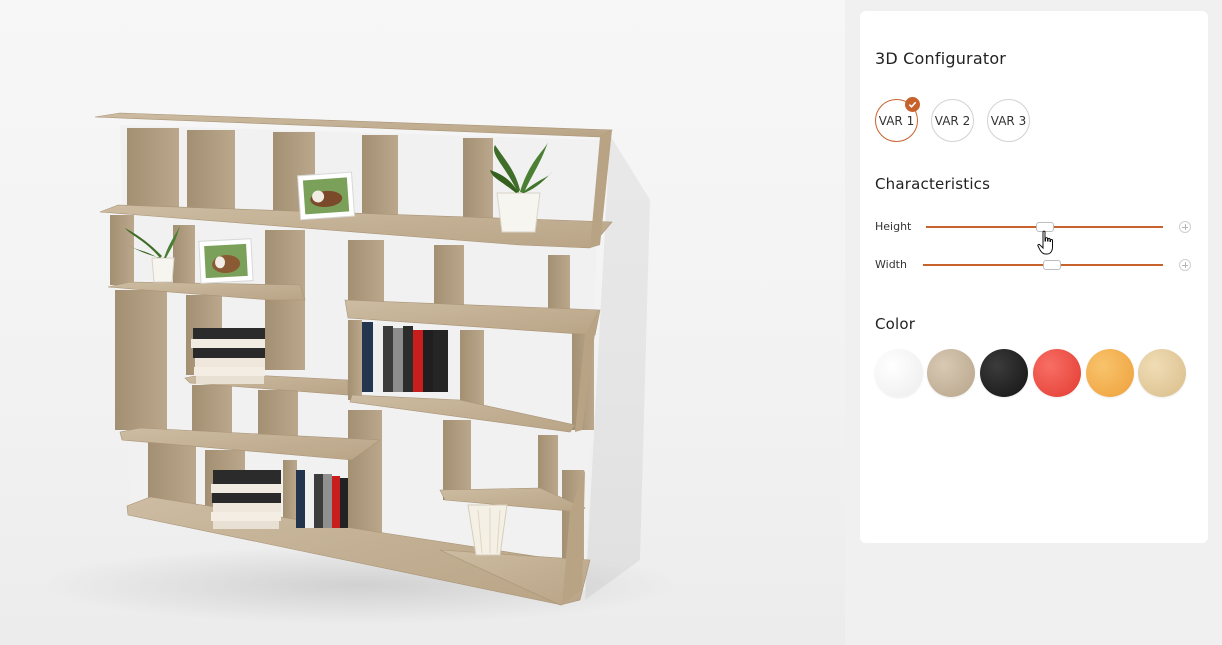  I want to click on variant-3-label: VAR 3, so click(1008, 120).